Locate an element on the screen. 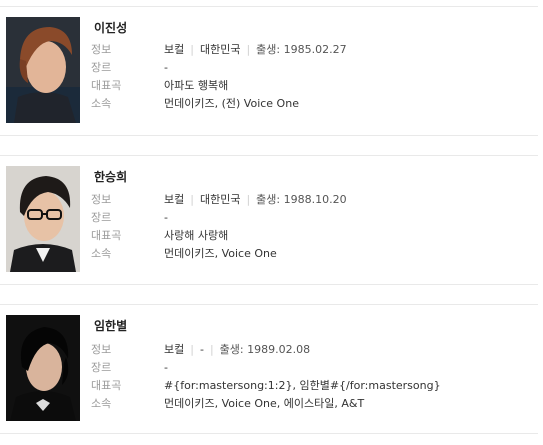  artist-name: 임한별 is located at coordinates (110, 325).